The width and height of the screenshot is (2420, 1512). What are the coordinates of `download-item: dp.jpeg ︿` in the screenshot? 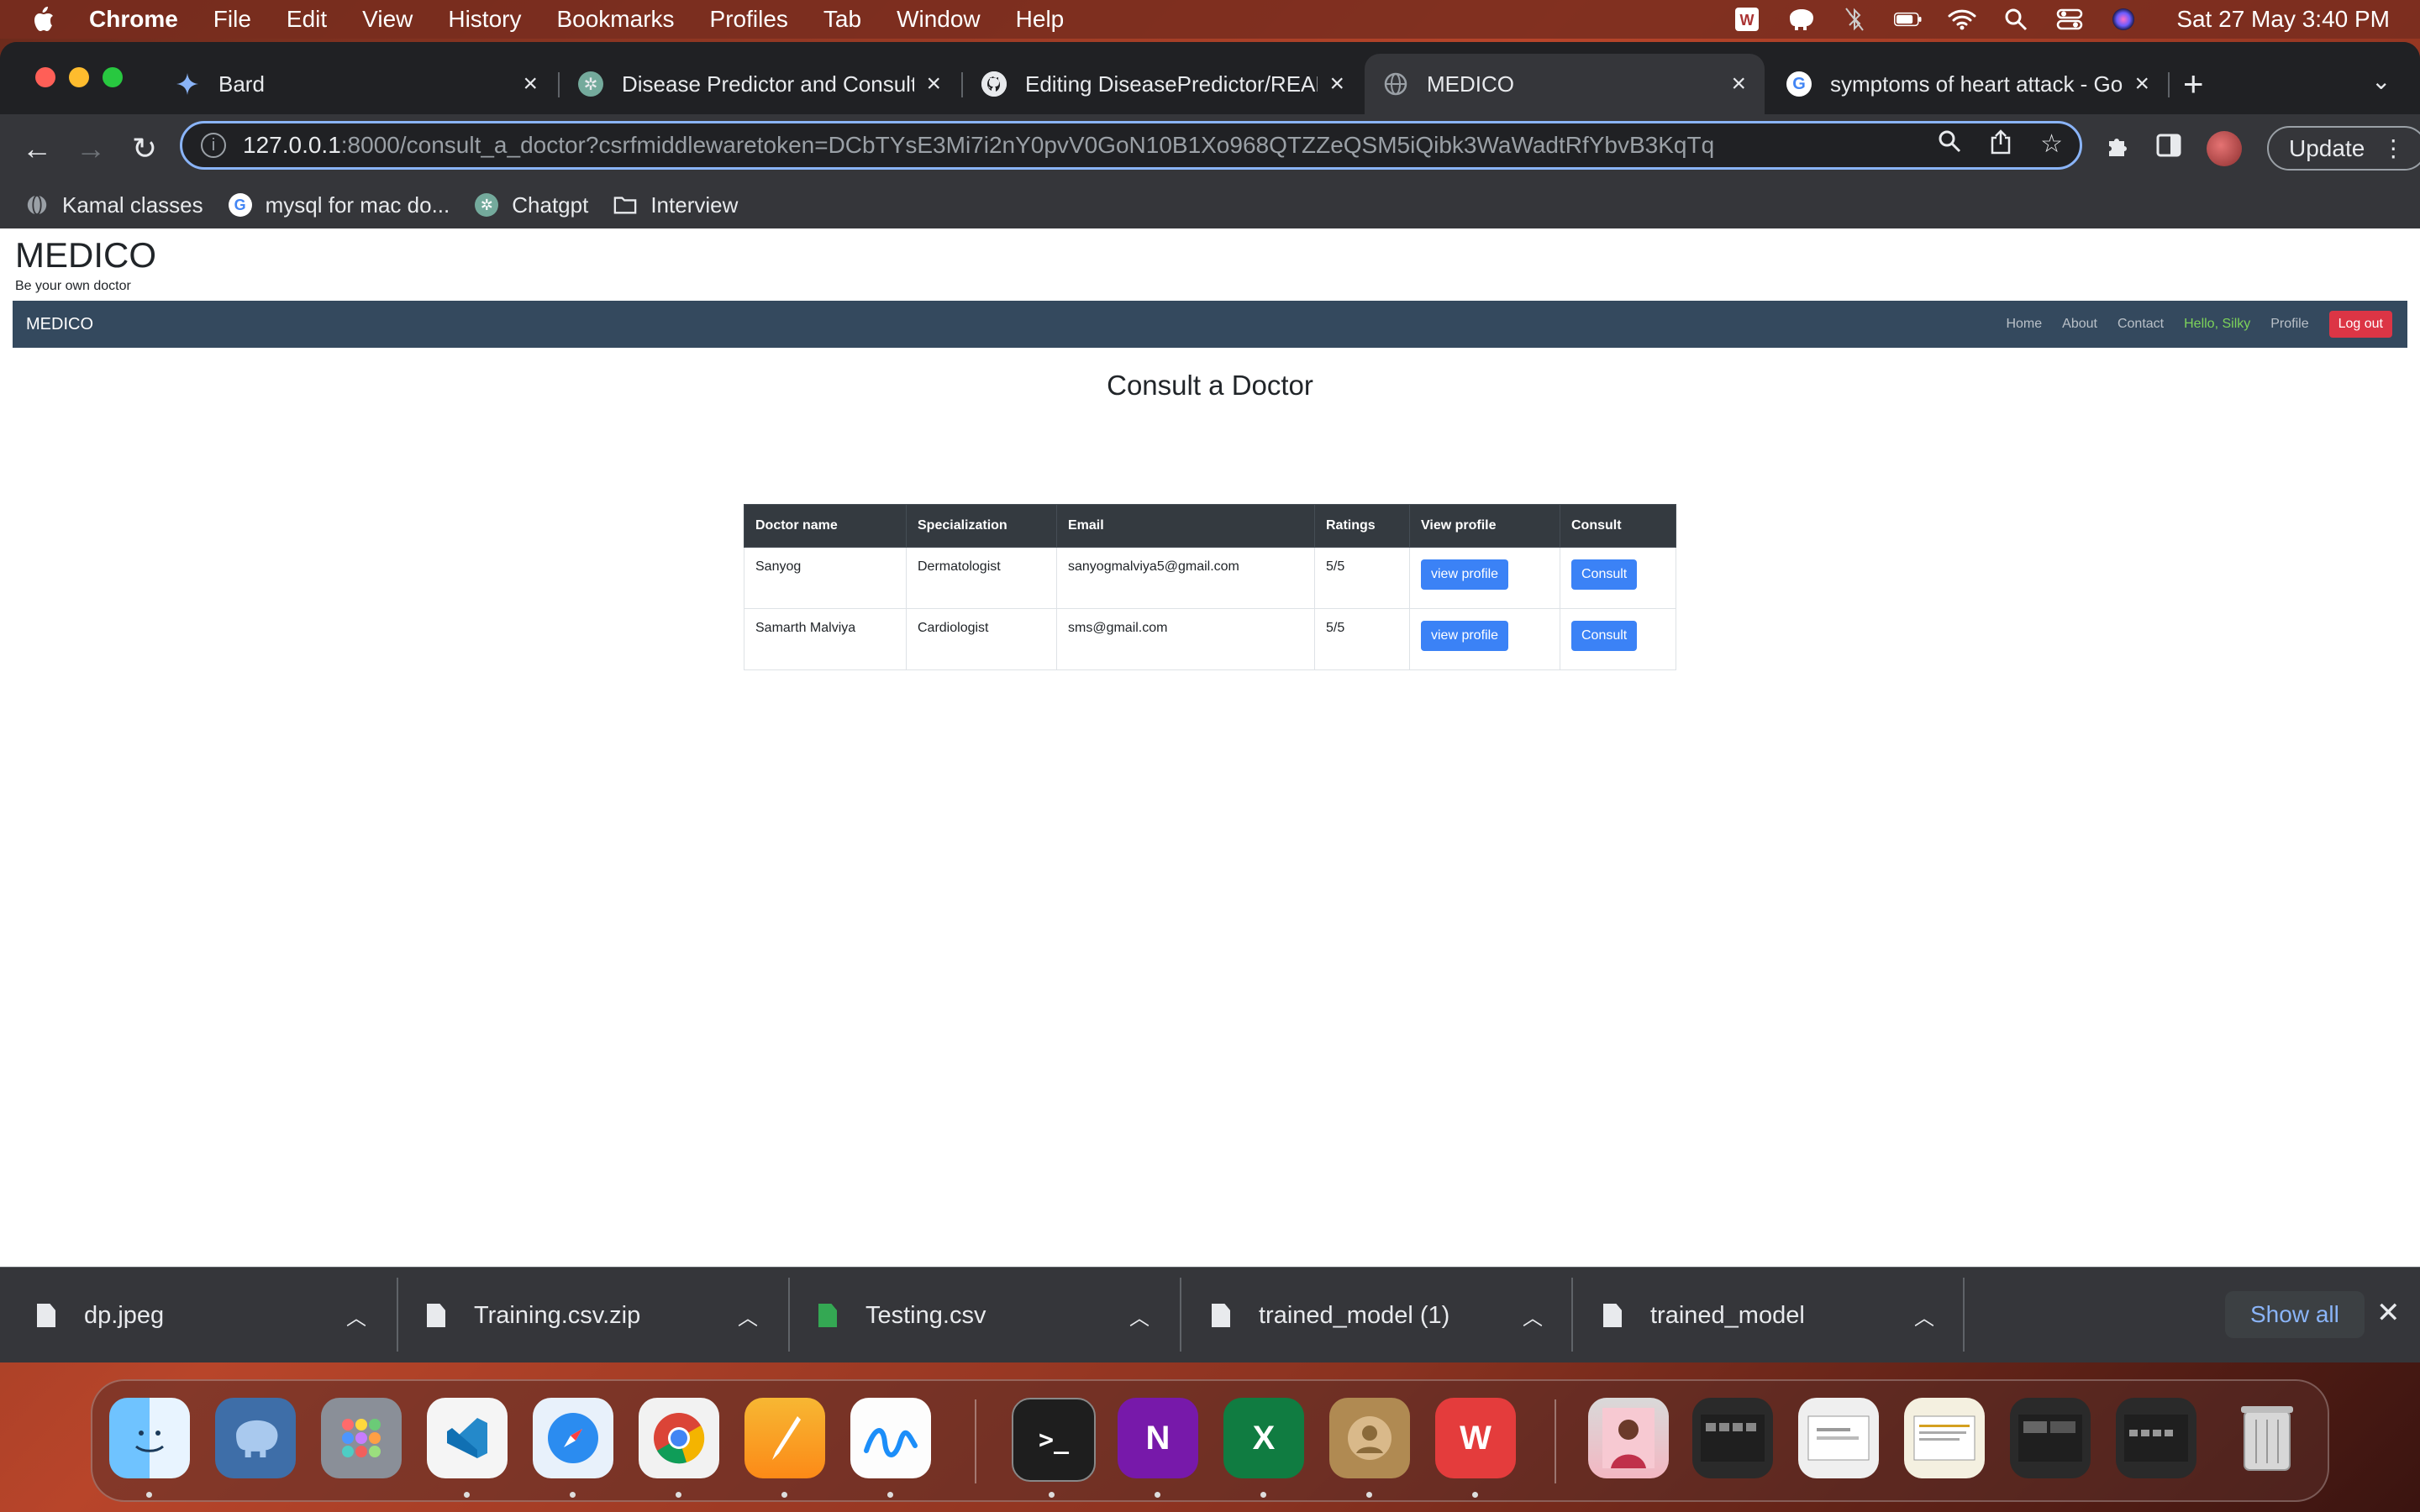 It's located at (202, 1315).